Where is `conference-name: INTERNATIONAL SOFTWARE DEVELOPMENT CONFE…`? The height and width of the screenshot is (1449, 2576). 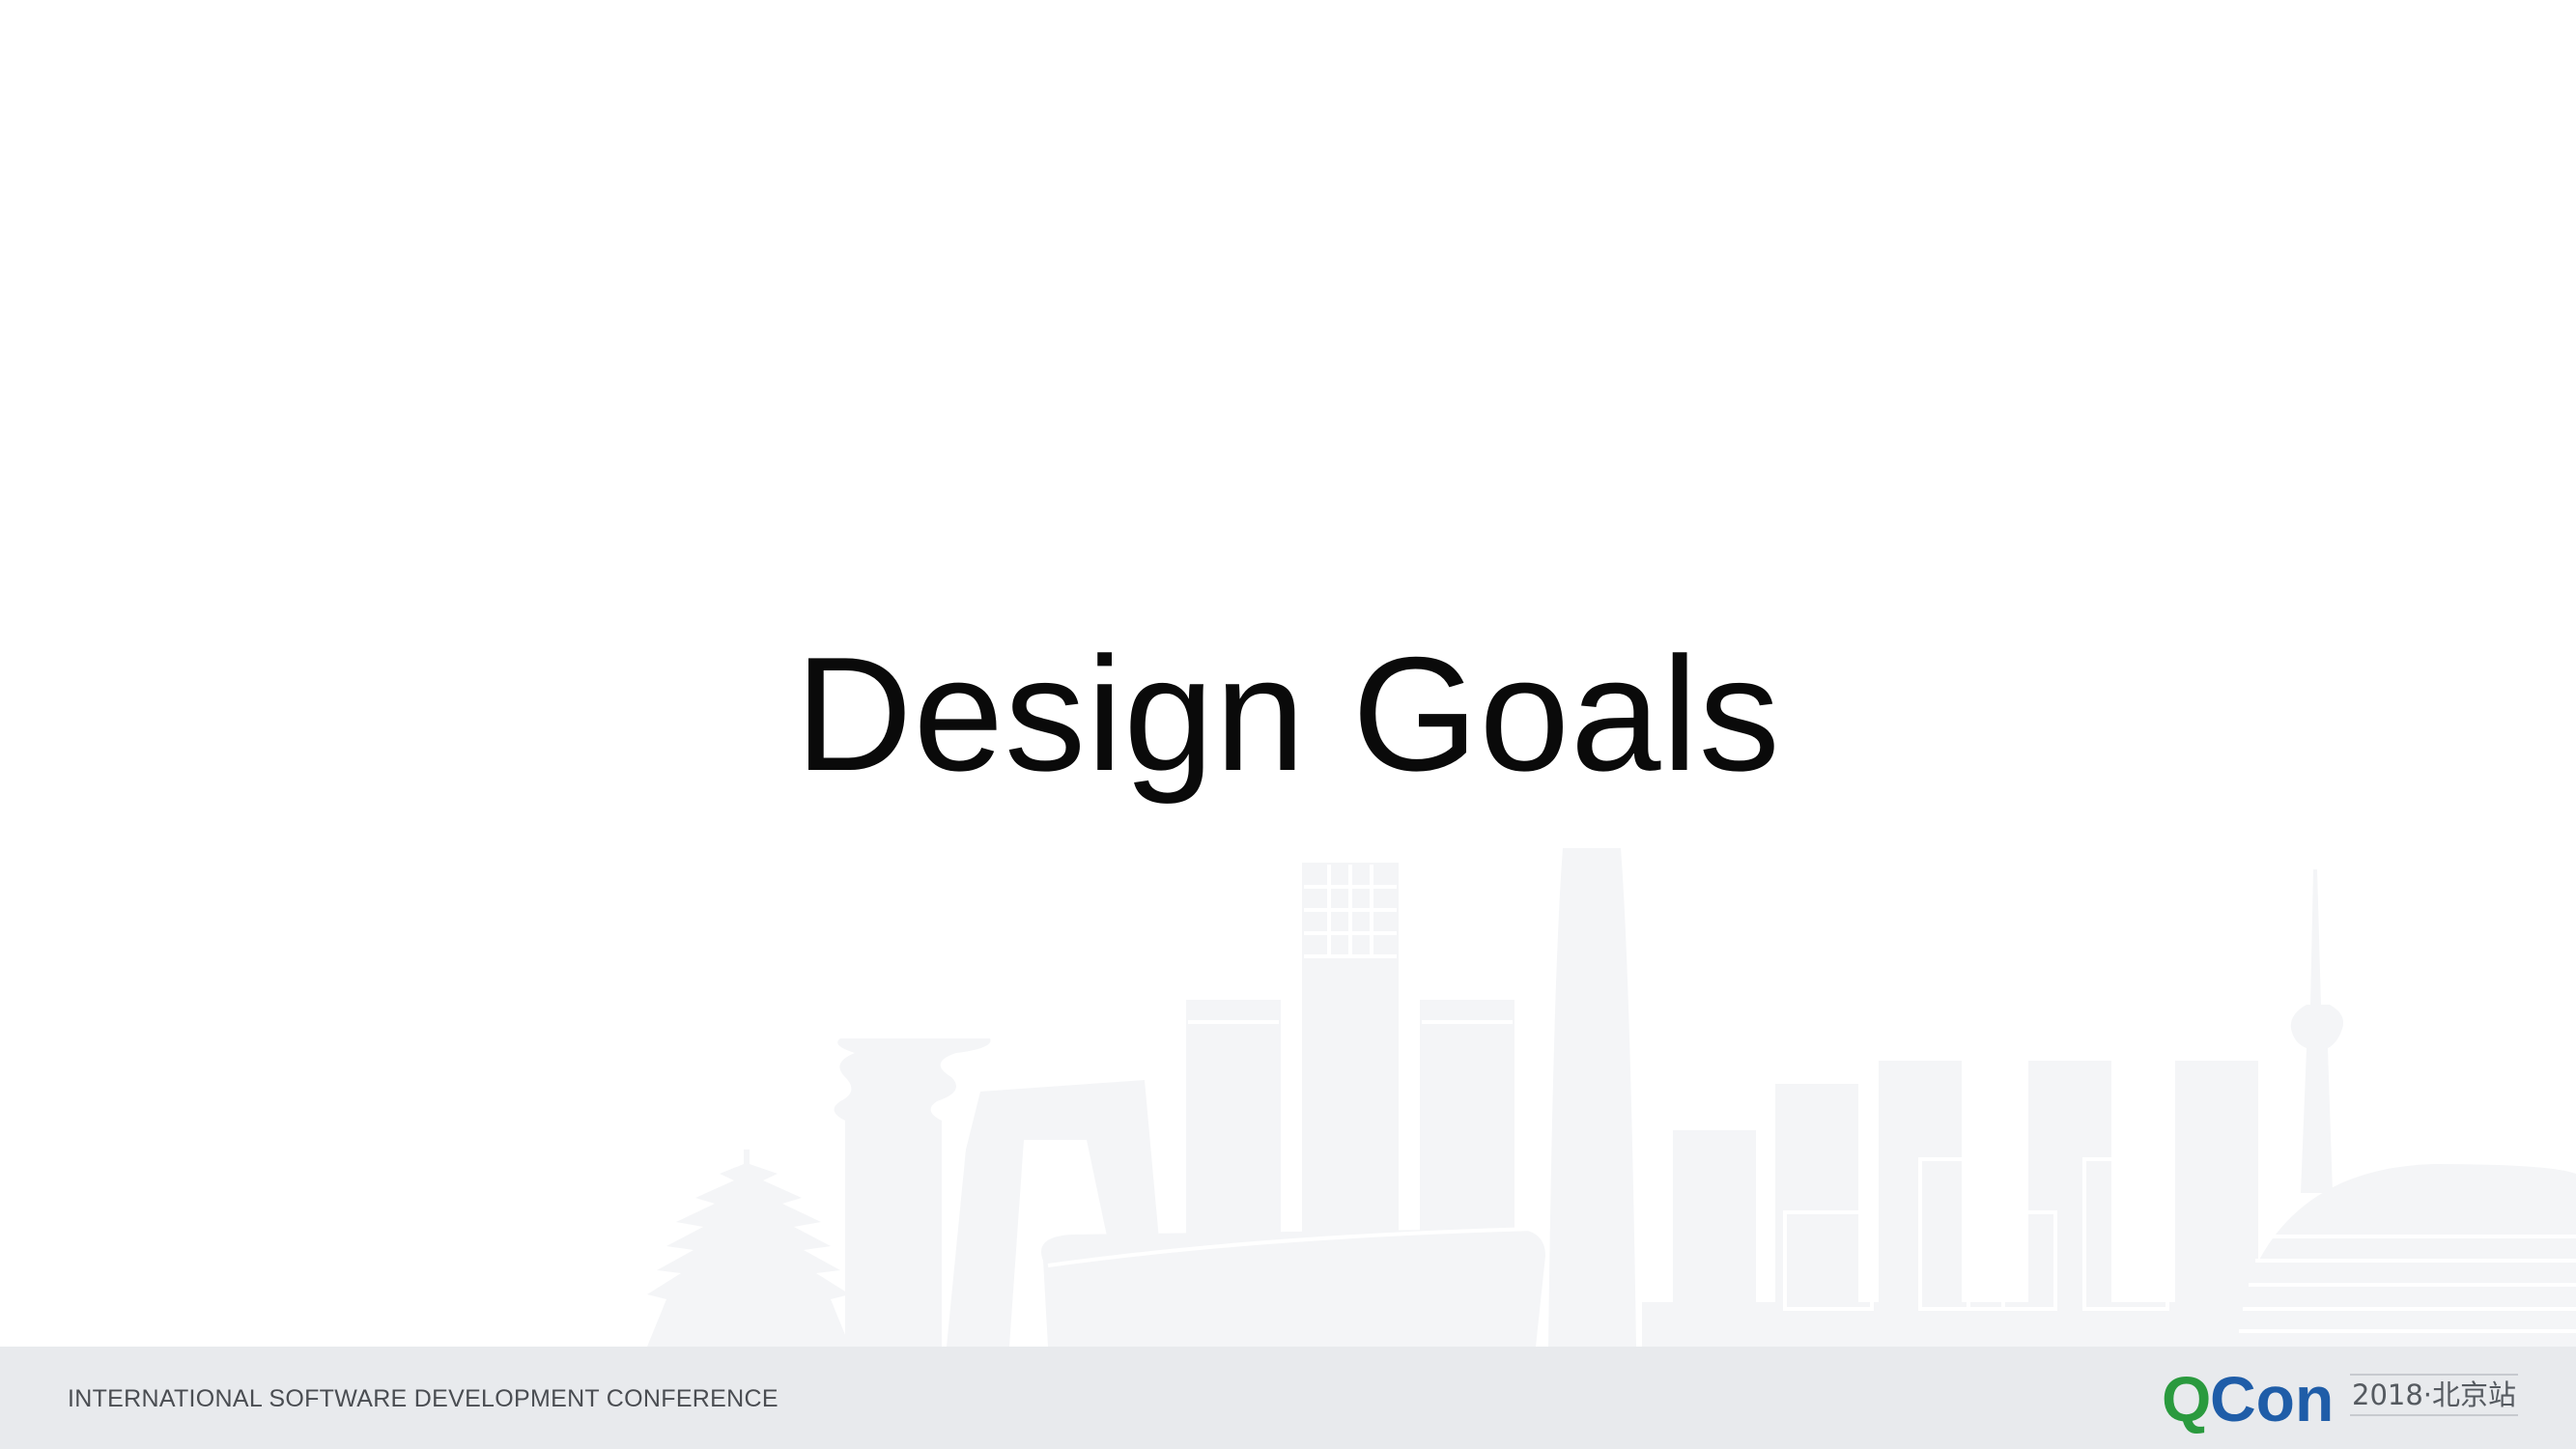 conference-name: INTERNATIONAL SOFTWARE DEVELOPMENT CONFE… is located at coordinates (423, 1398).